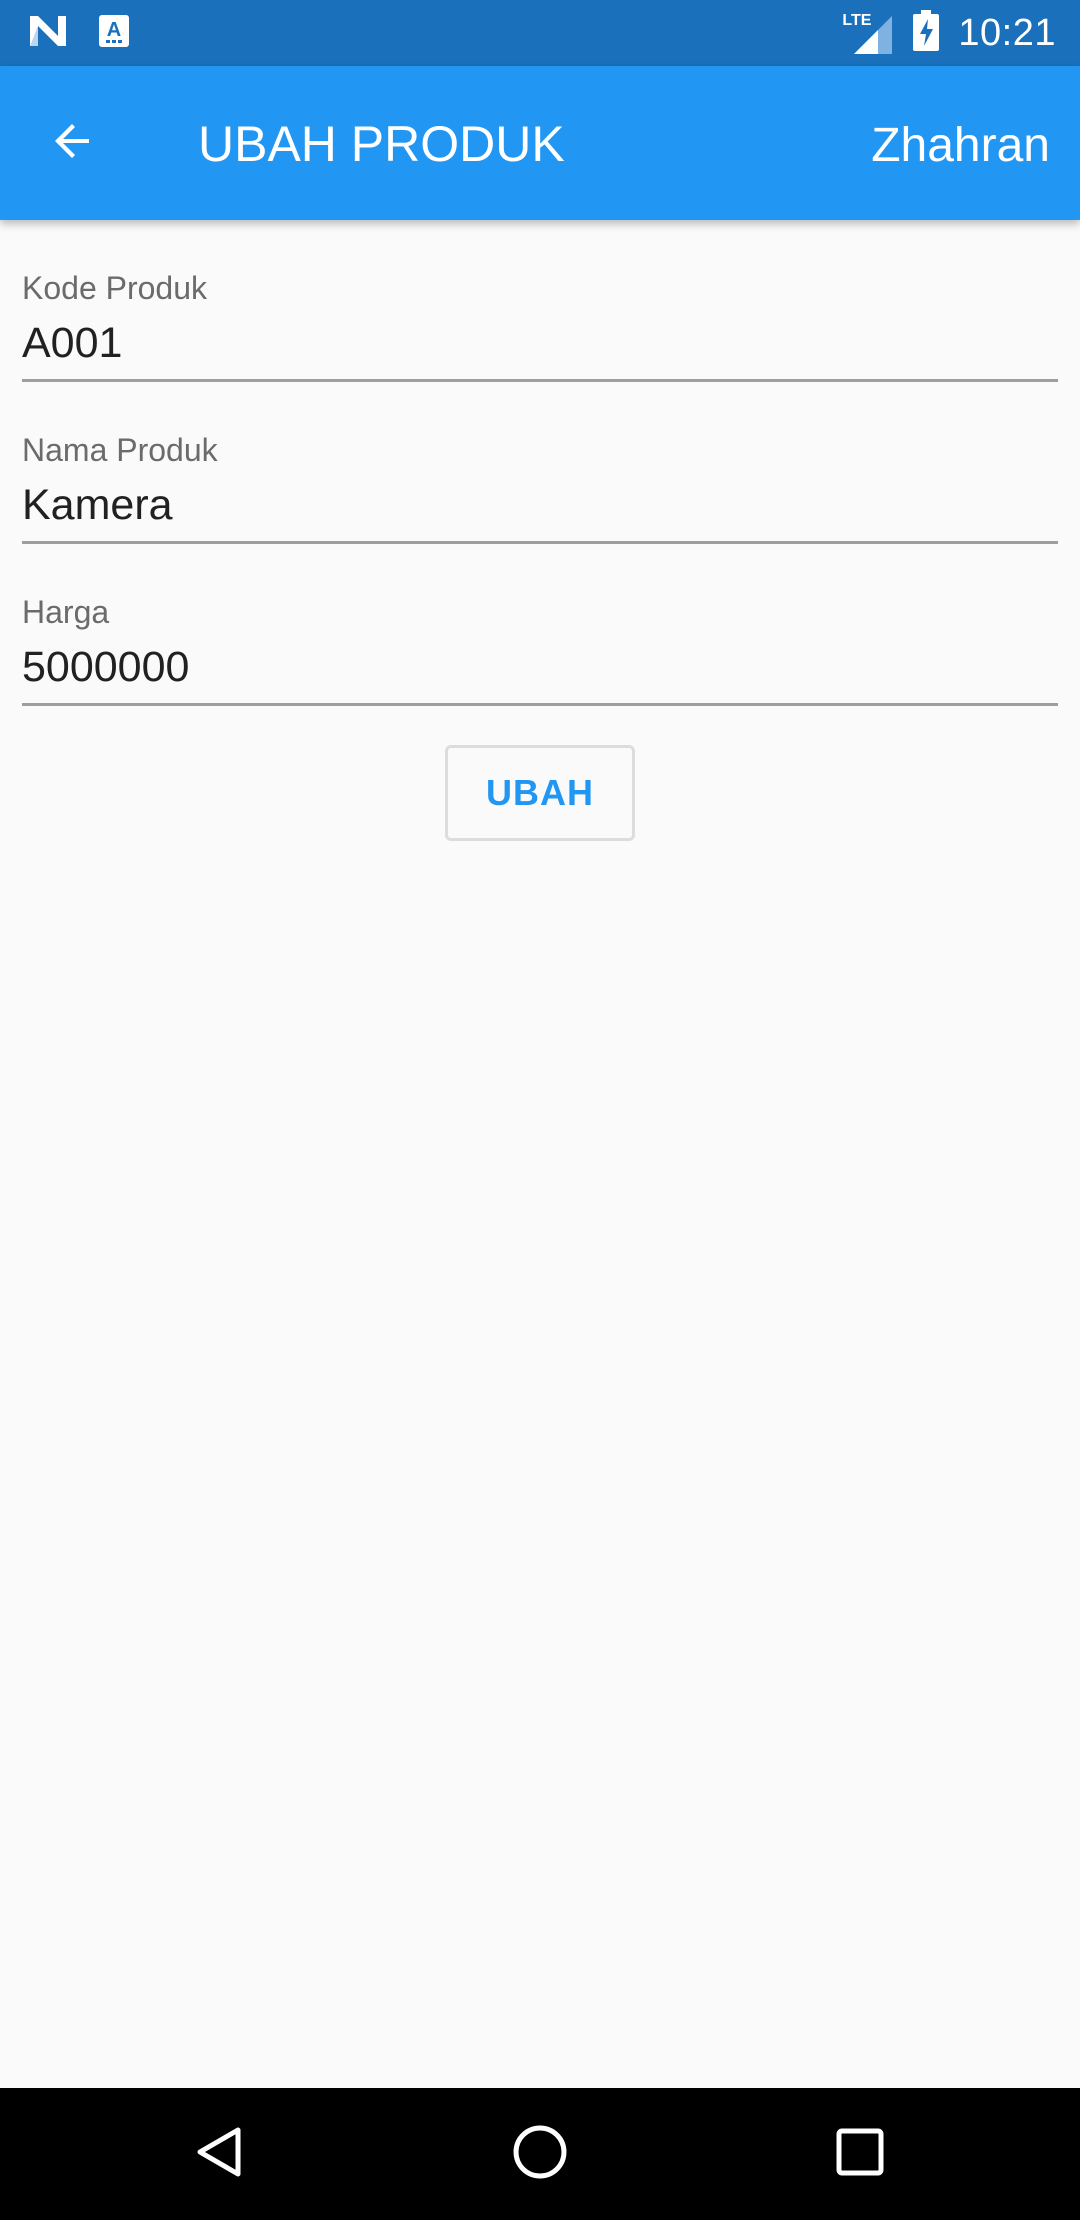 The height and width of the screenshot is (2220, 1080). What do you see at coordinates (540, 301) in the screenshot?
I see `product-code-field: Kode Produk` at bounding box center [540, 301].